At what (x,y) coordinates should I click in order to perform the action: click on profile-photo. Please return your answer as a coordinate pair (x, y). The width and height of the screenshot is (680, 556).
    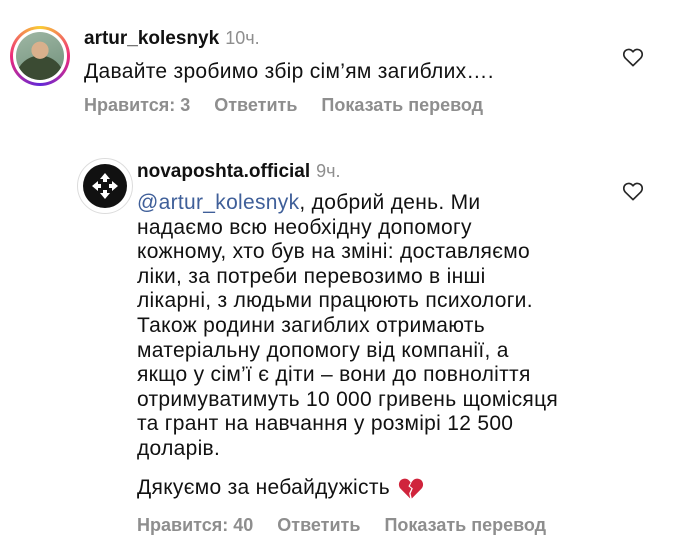
    Looking at the image, I should click on (40, 56).